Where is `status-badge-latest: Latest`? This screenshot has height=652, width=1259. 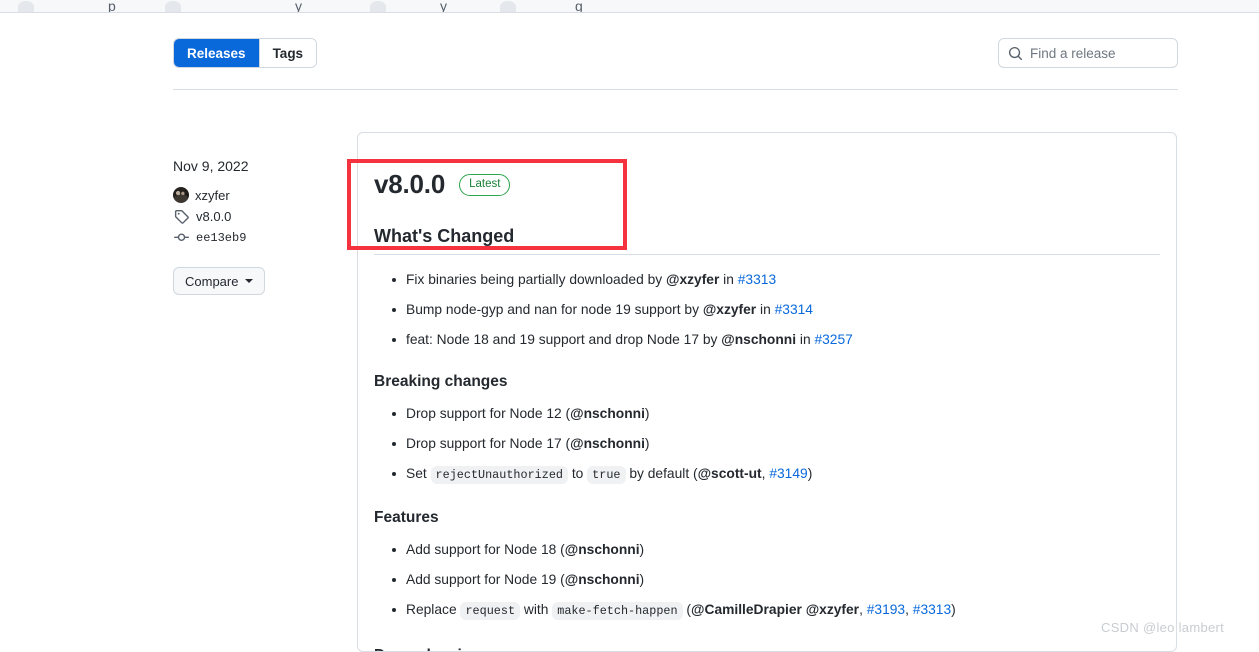 status-badge-latest: Latest is located at coordinates (485, 184).